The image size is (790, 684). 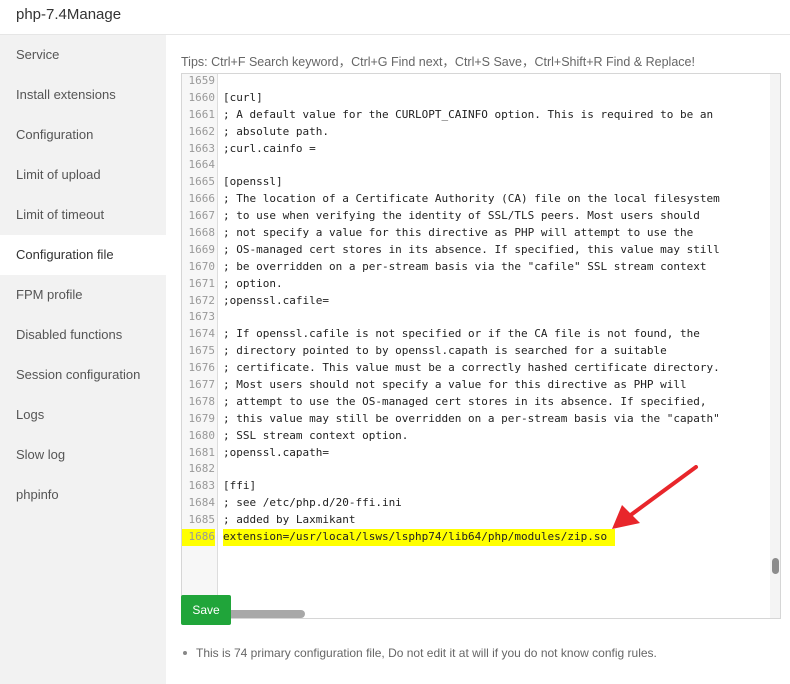 What do you see at coordinates (198, 537) in the screenshot?
I see `line-number: 1686` at bounding box center [198, 537].